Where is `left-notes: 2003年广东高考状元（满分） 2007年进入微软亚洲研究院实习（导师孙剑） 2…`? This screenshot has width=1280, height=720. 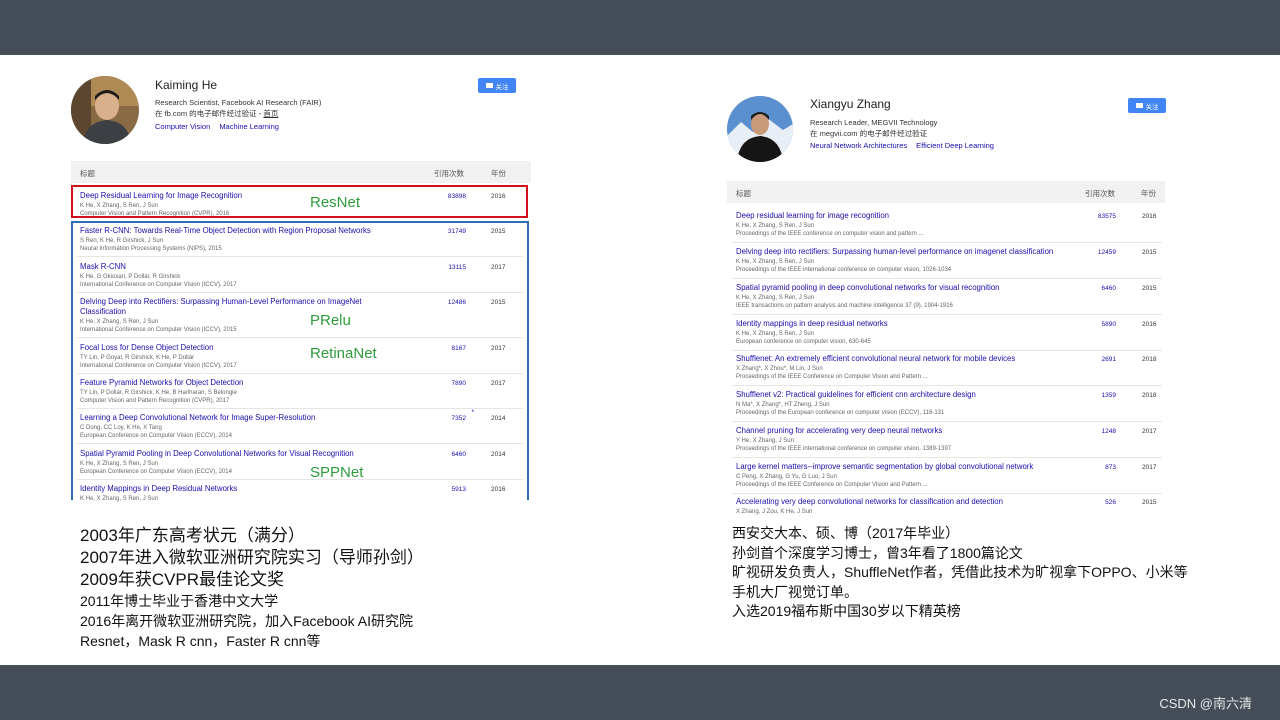 left-notes: 2003年广东高考状元（满分） 2007年进入微软亚洲研究院实习（导师孙剑） 2… is located at coordinates (252, 588).